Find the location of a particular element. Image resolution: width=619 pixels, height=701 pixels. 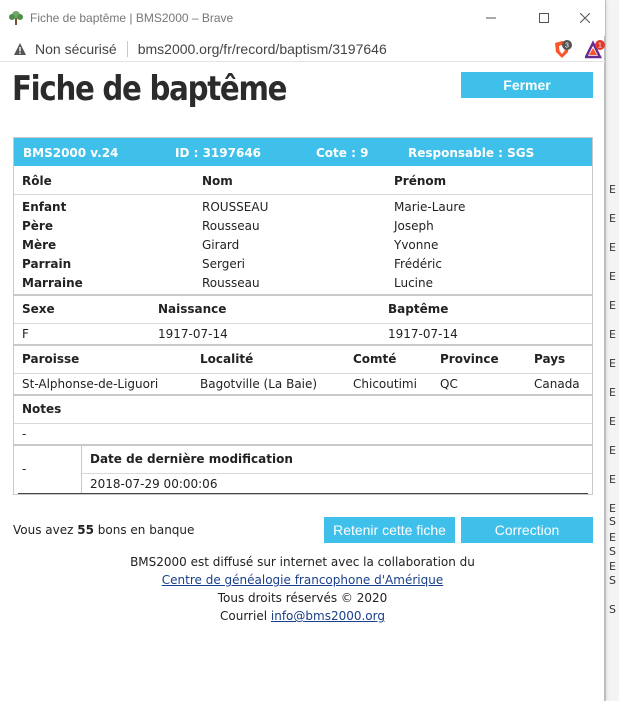

column-header: Naissance is located at coordinates (192, 309).